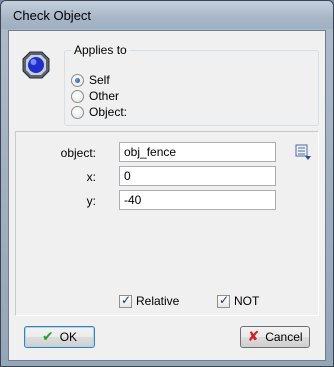 Image resolution: width=334 pixels, height=367 pixels. Describe the element at coordinates (77, 80) in the screenshot. I see `radio-self-button` at that location.